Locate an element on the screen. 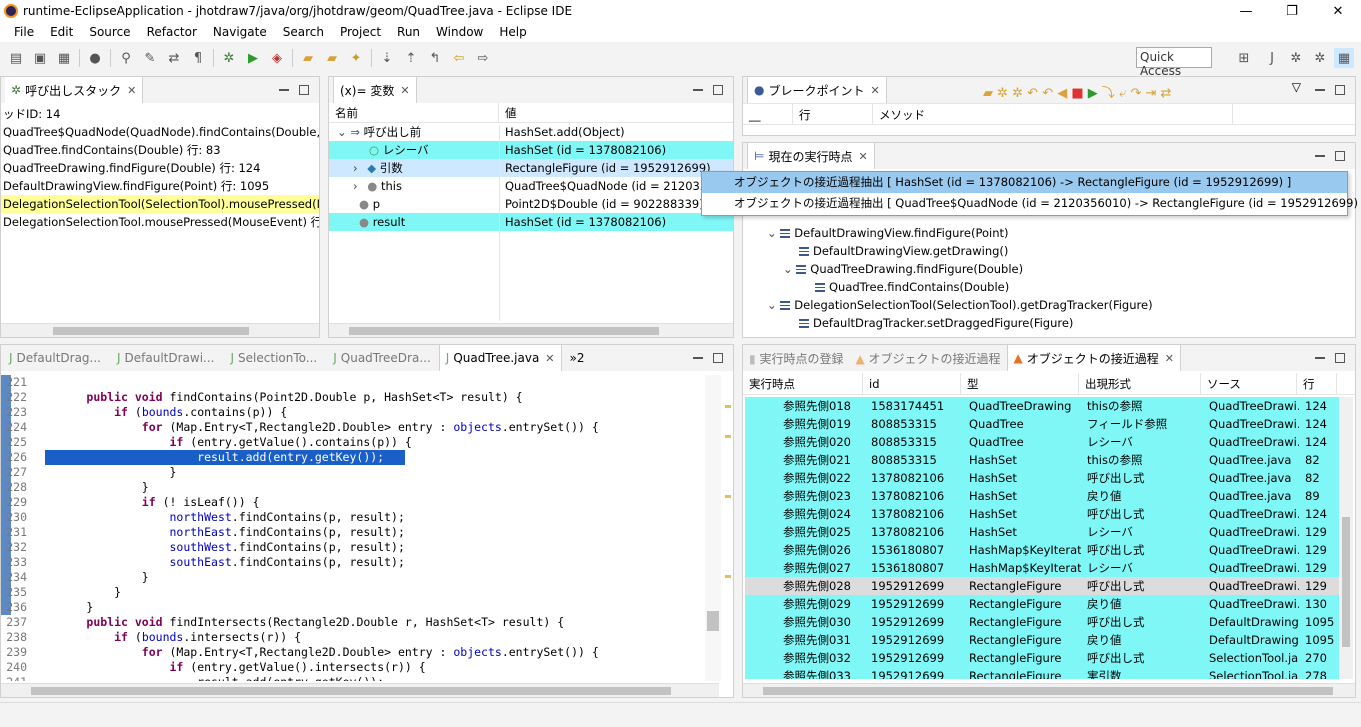 This screenshot has width=1361, height=727. last-edit-icon: ↰ is located at coordinates (435, 58).